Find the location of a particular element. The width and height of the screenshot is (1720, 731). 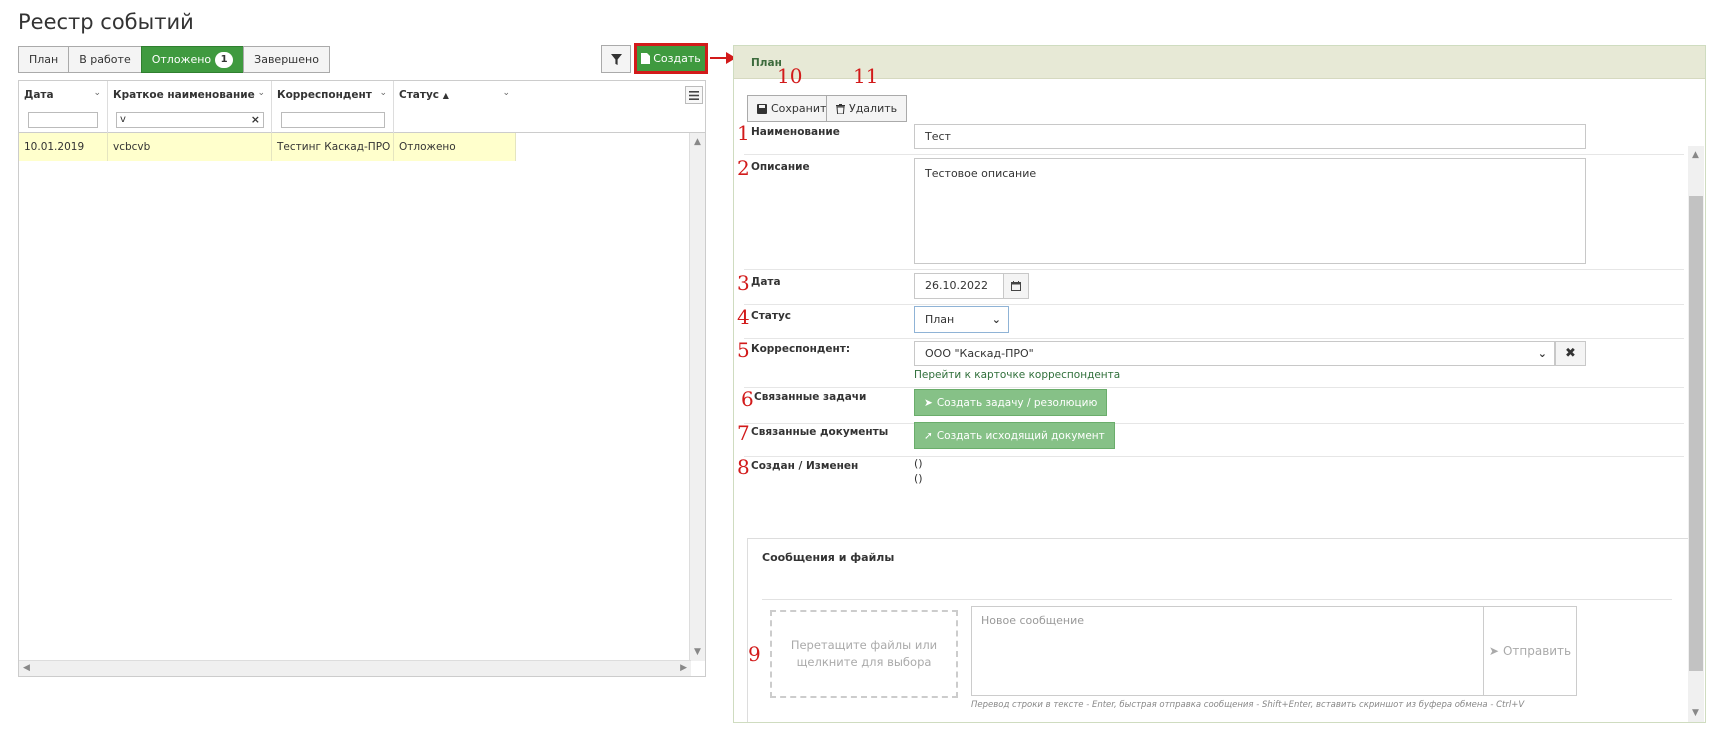

column-correspondent: Корреспондент ⌄ is located at coordinates (333, 107).